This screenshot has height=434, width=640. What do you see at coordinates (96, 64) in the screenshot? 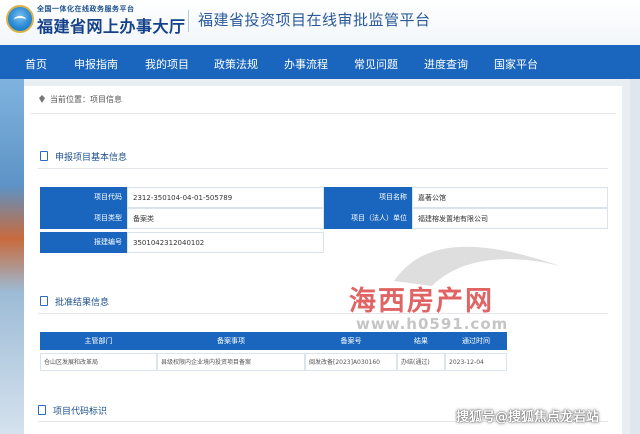
I see `nav-item-guide: 申报指南` at bounding box center [96, 64].